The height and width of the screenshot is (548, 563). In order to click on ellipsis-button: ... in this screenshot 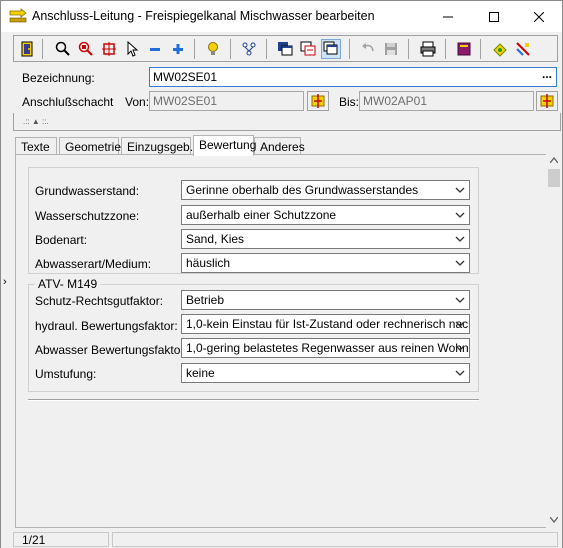, I will do `click(547, 77)`.